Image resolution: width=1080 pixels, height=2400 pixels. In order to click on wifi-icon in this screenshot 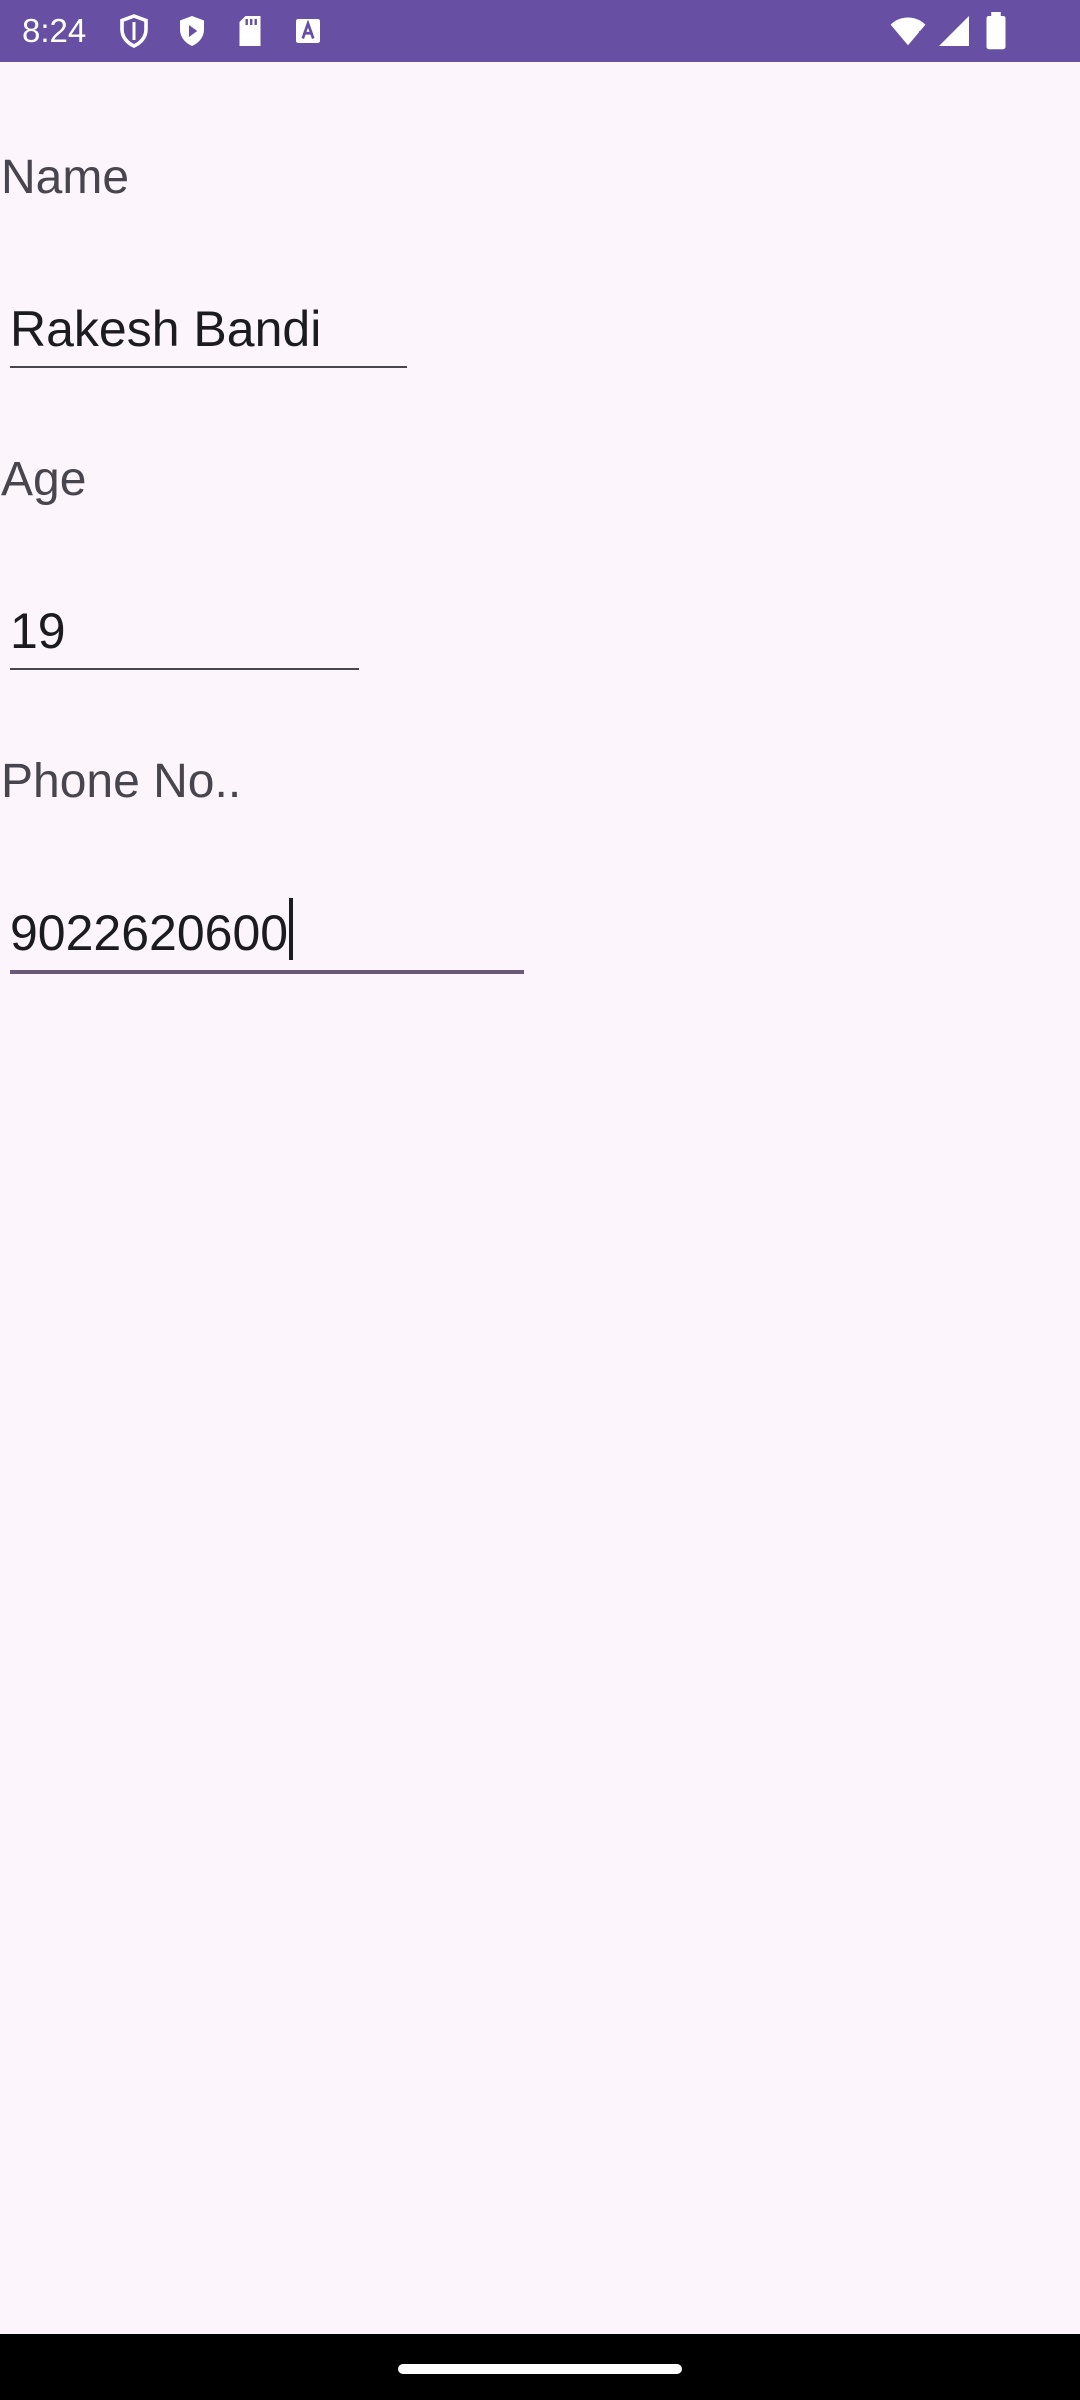, I will do `click(908, 31)`.